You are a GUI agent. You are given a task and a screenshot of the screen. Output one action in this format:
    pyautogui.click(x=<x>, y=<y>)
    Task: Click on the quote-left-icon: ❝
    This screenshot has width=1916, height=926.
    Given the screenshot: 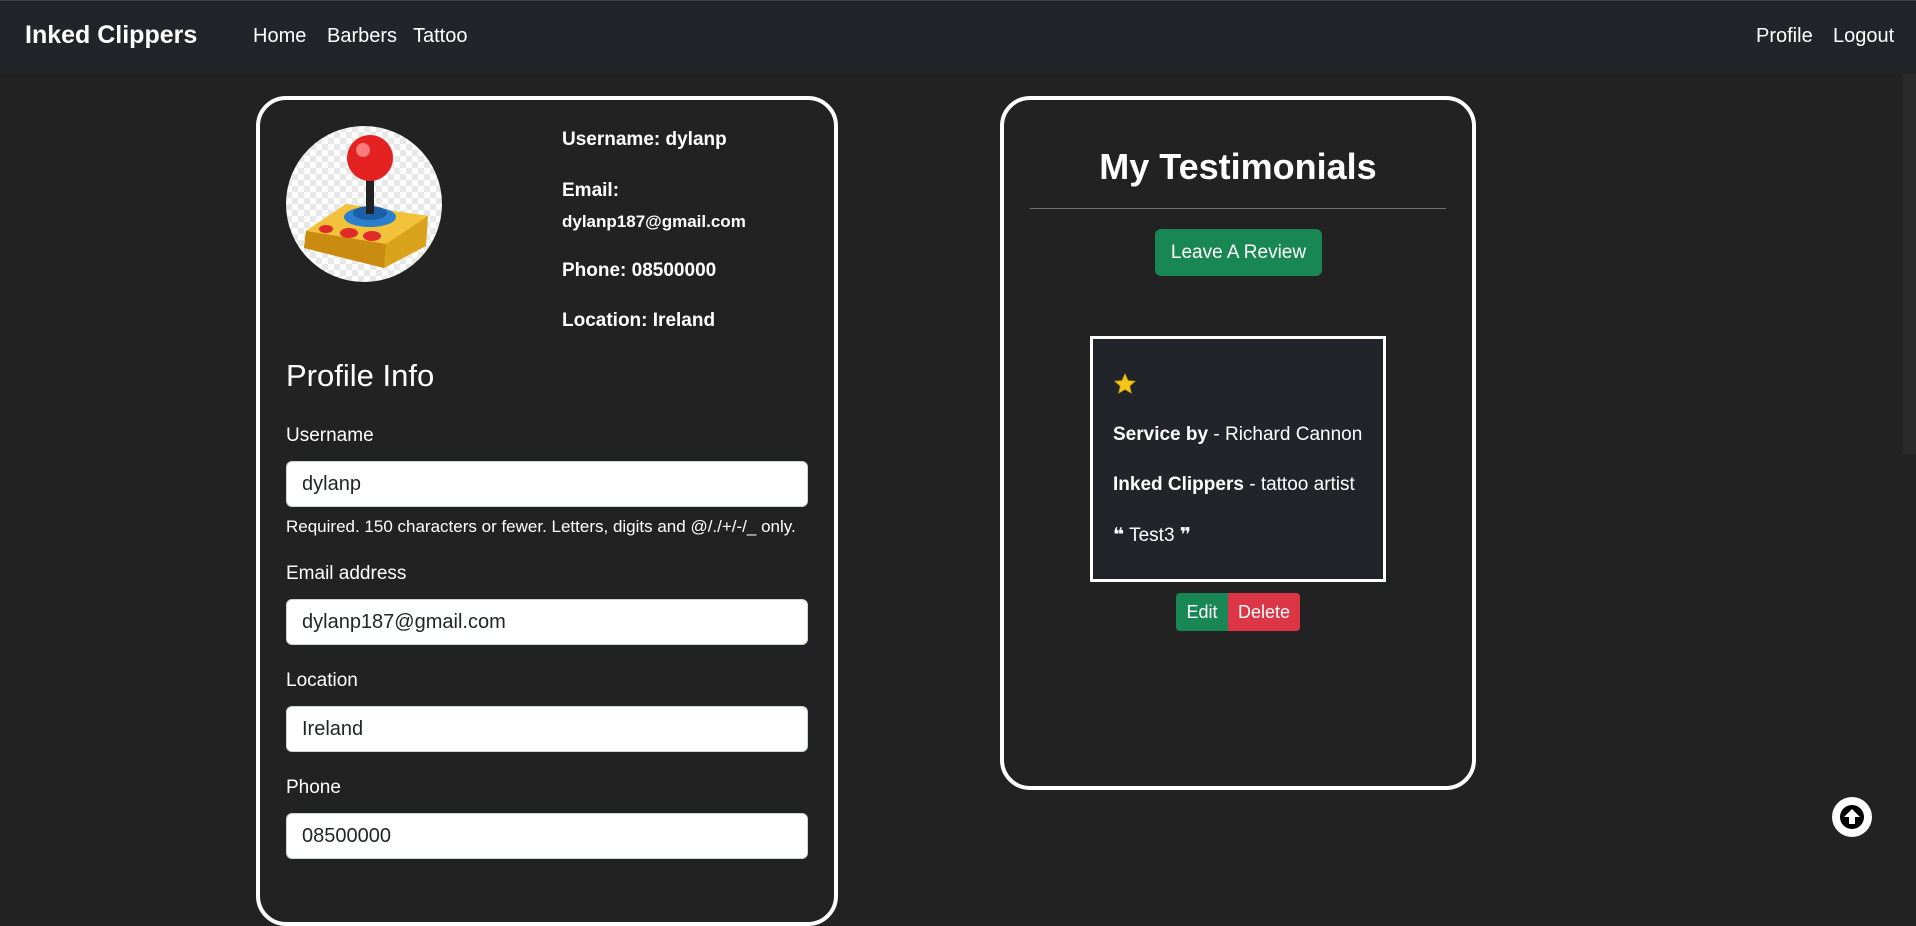 What is the action you would take?
    pyautogui.click(x=1119, y=535)
    